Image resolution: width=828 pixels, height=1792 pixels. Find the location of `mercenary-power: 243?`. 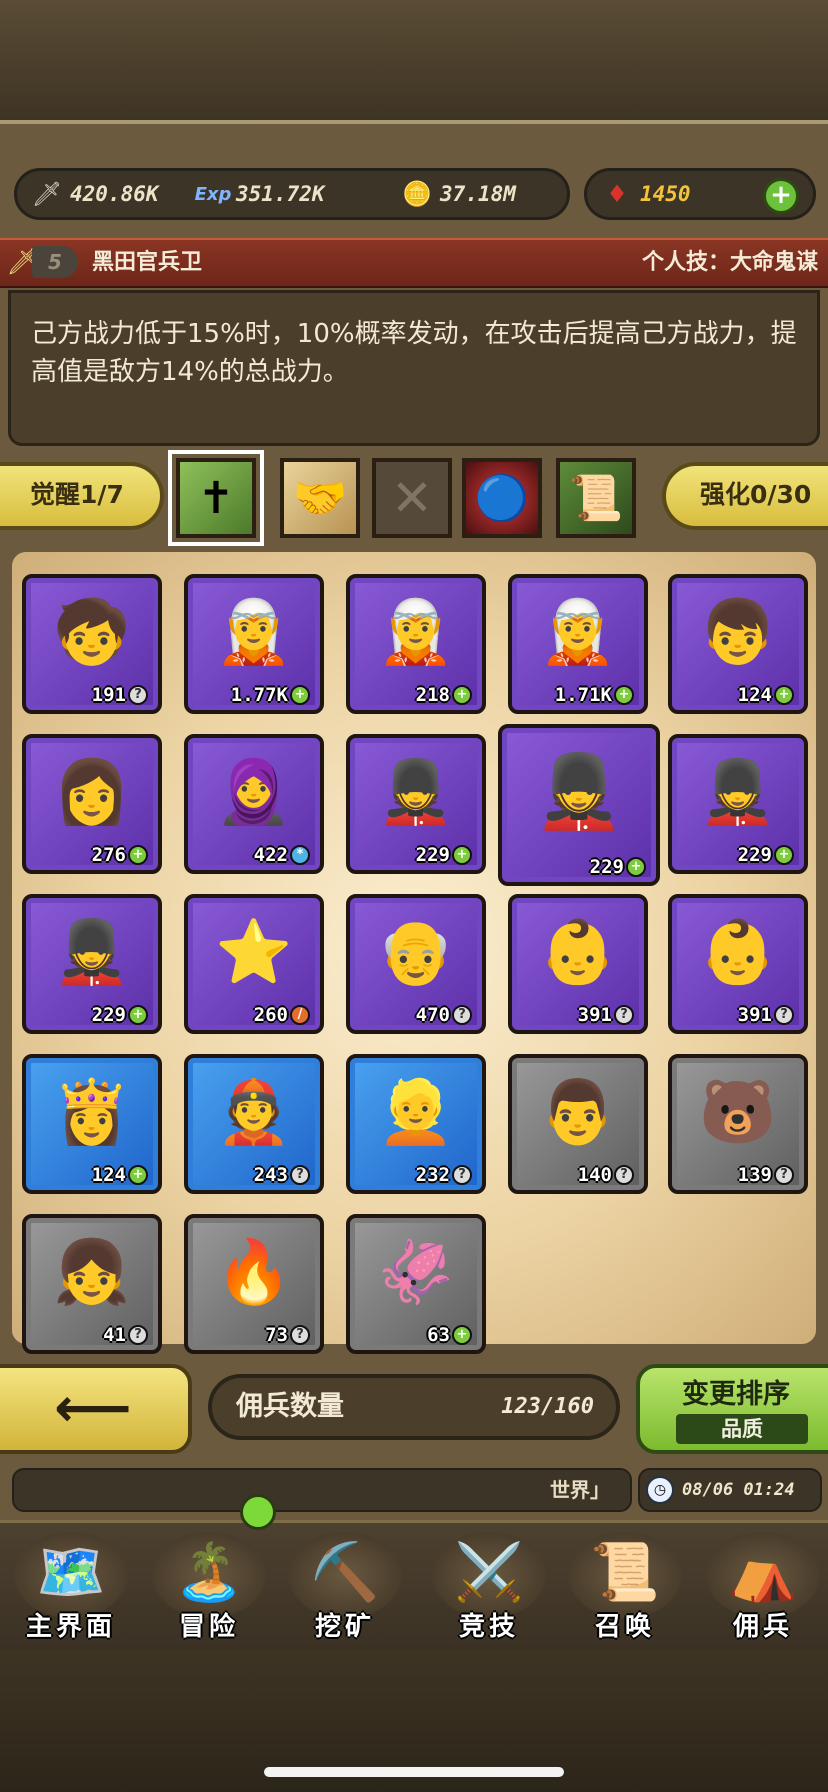

mercenary-power: 243? is located at coordinates (282, 1175).